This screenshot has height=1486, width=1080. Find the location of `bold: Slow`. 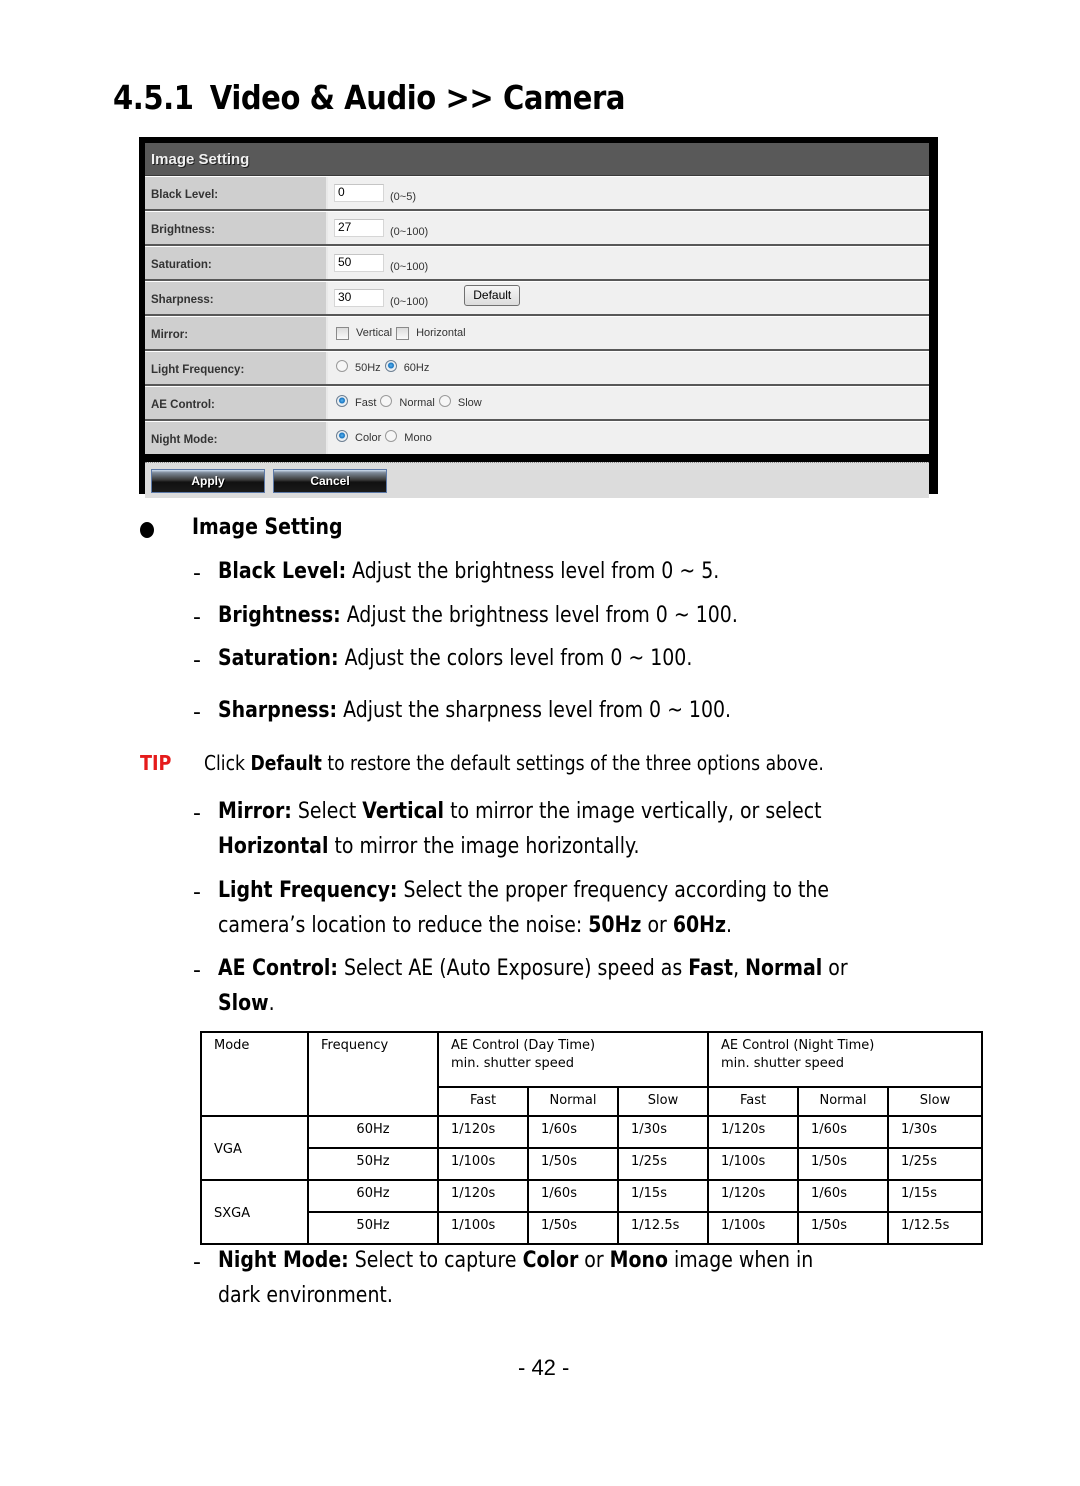

bold: Slow is located at coordinates (243, 1003).